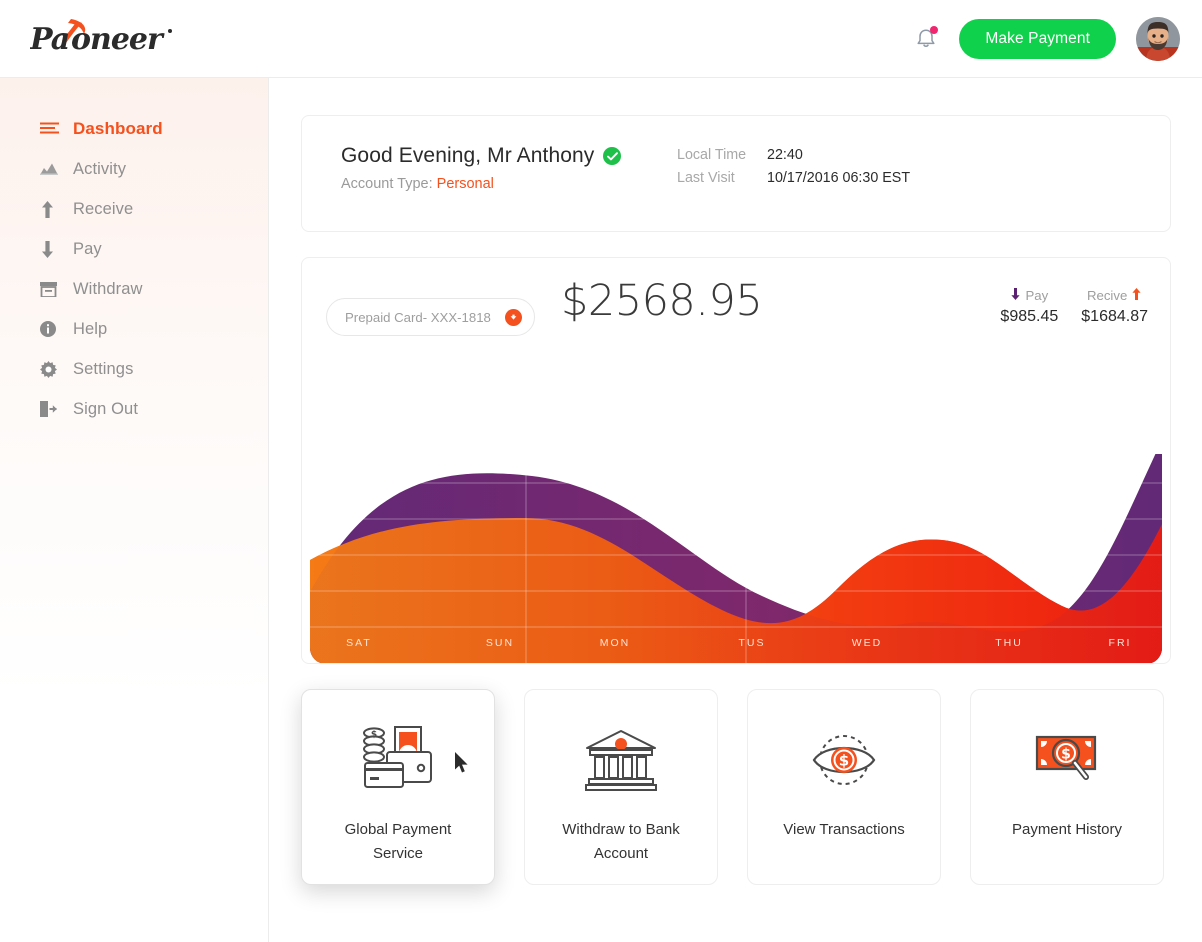 This screenshot has width=1202, height=942. I want to click on sidebar-item-label: Dashboard, so click(118, 128).